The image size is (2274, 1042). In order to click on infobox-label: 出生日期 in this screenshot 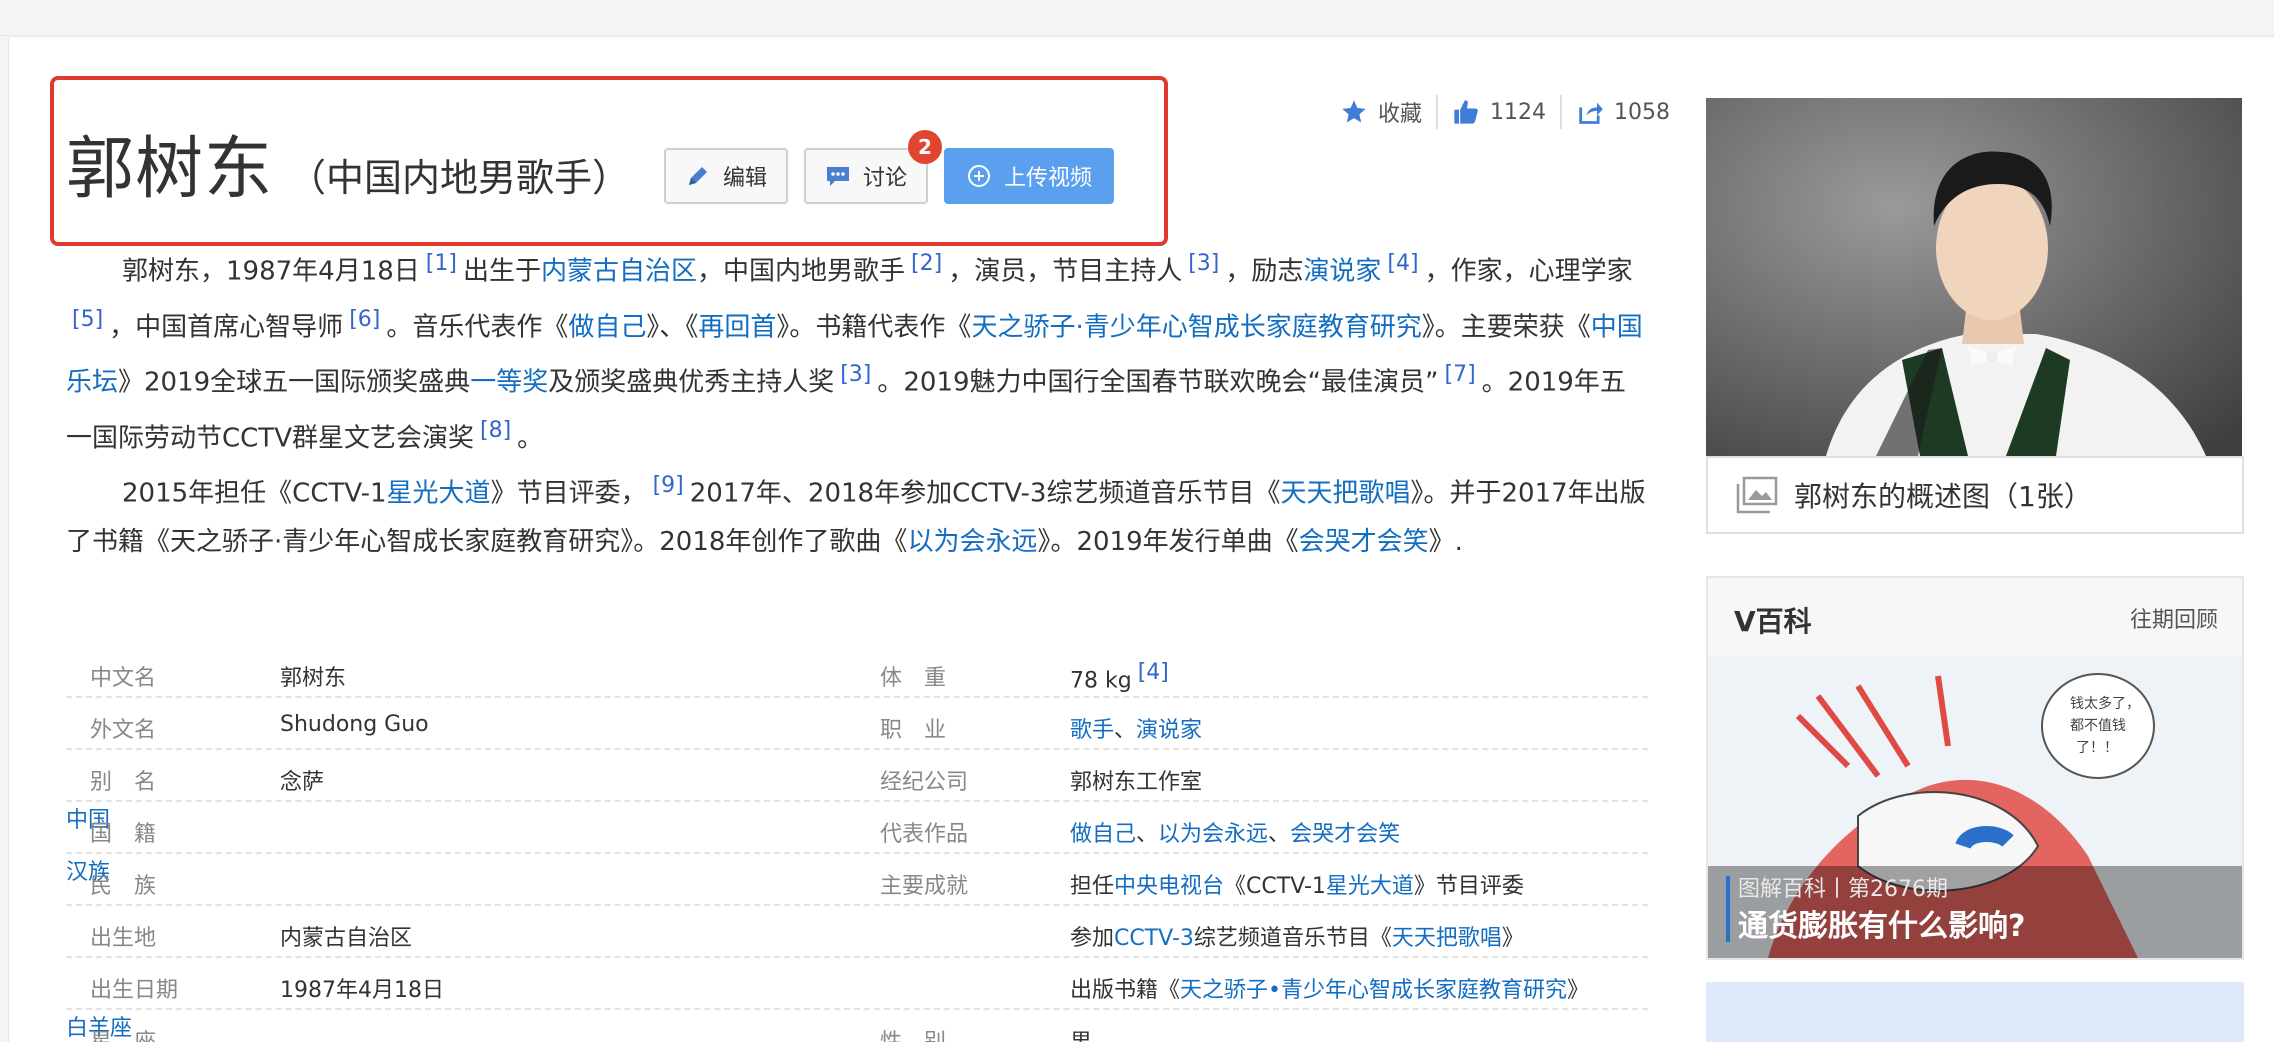, I will do `click(134, 990)`.